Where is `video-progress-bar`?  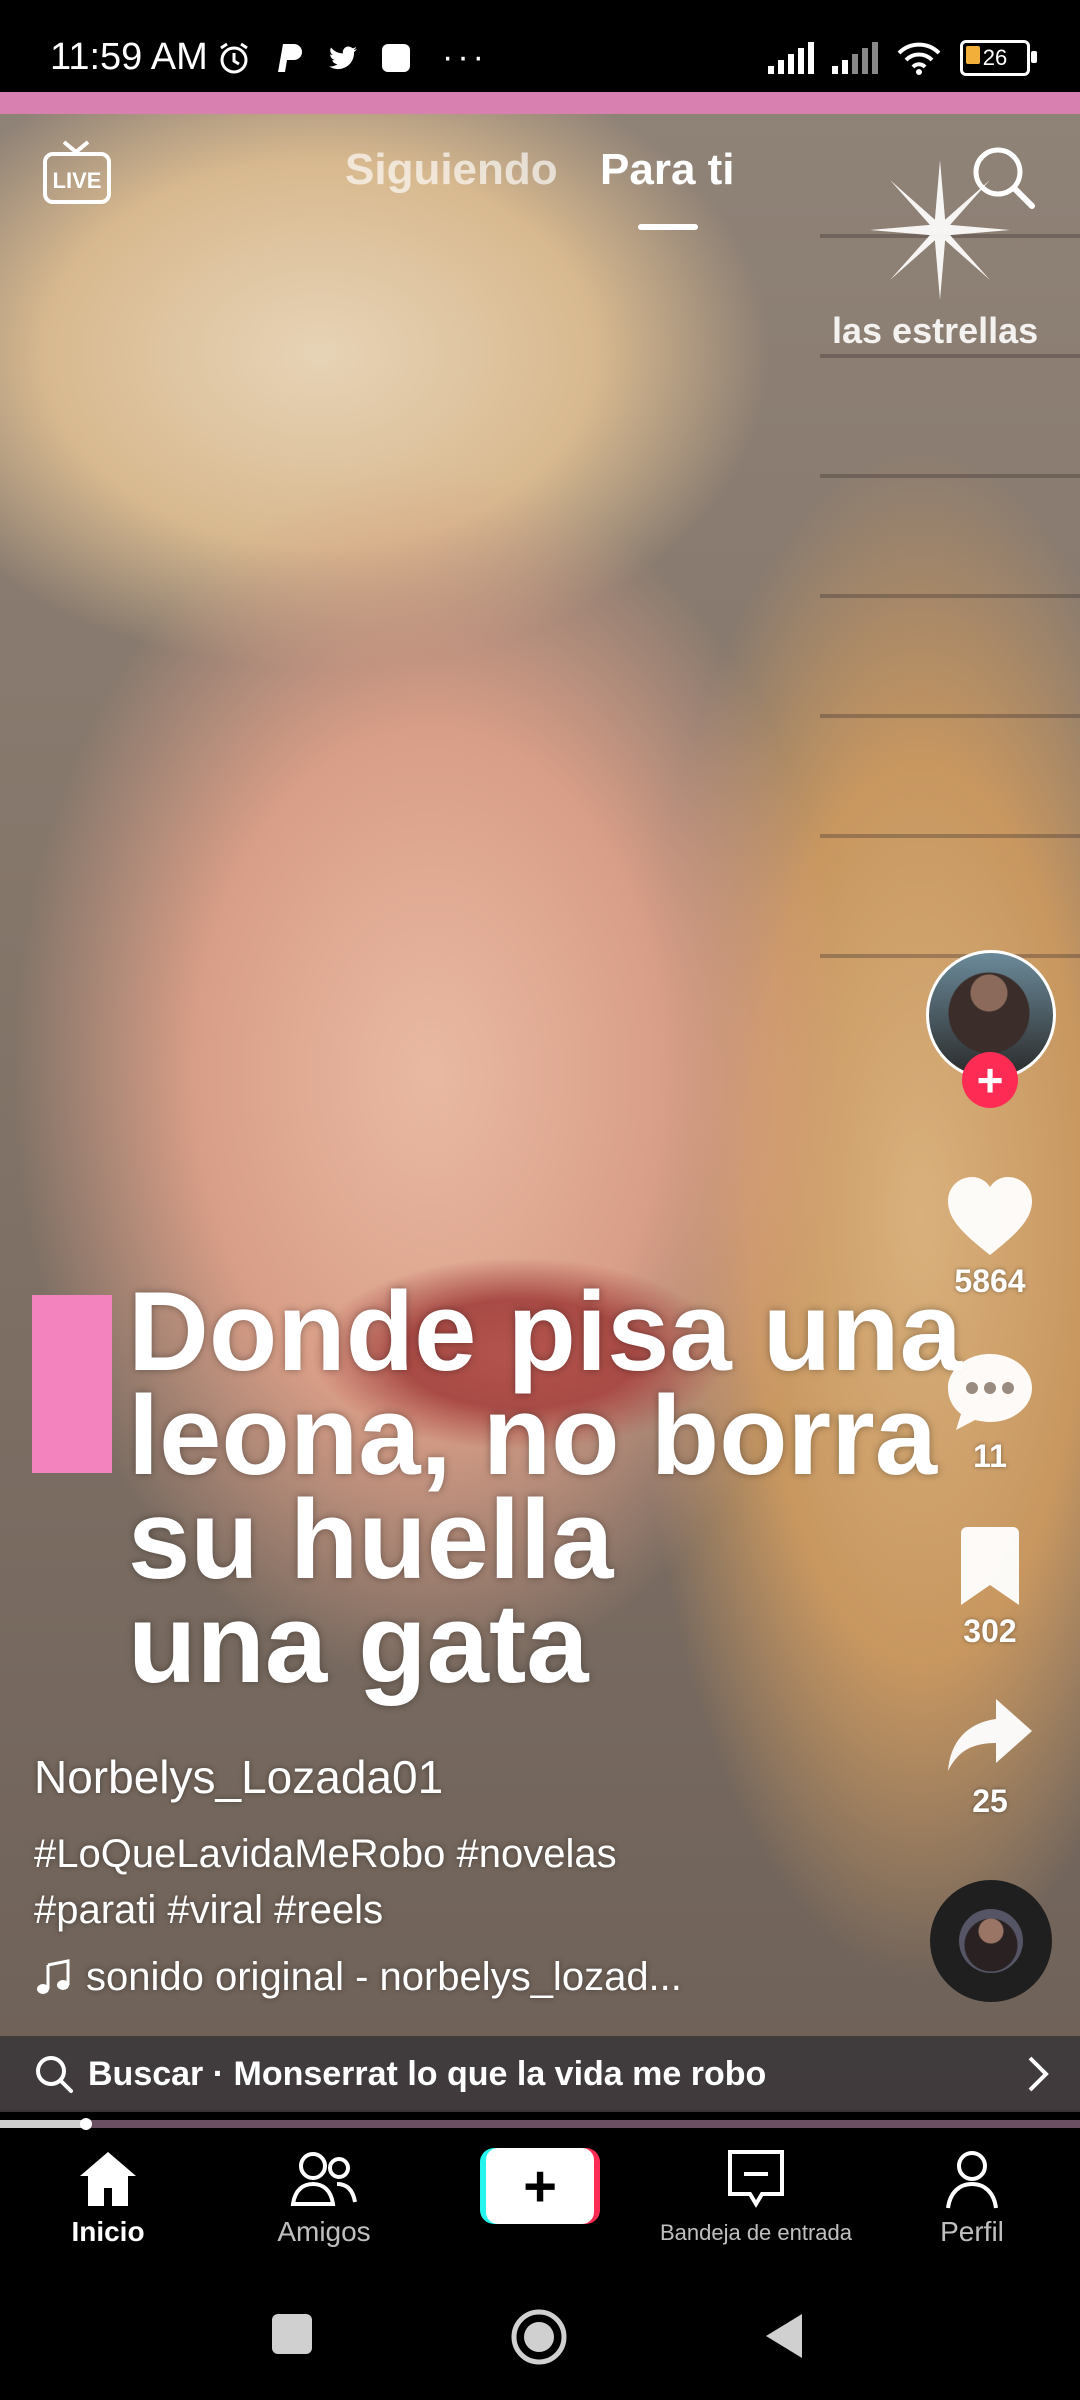 video-progress-bar is located at coordinates (540, 2124).